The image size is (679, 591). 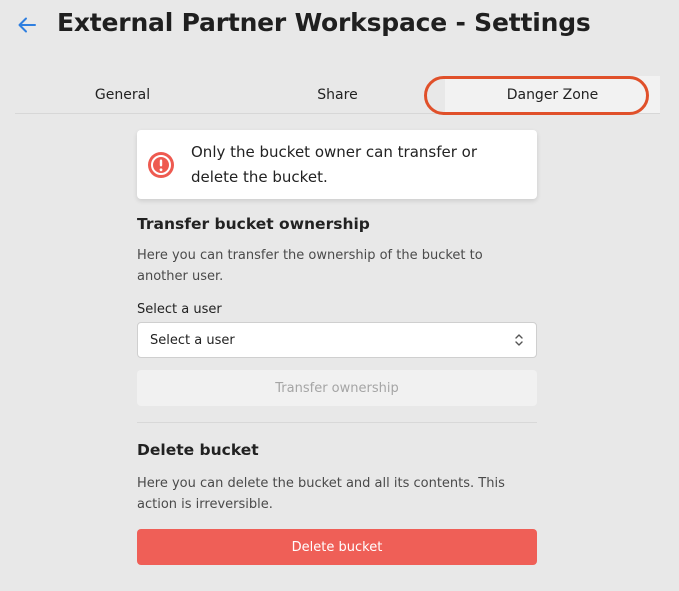 I want to click on settings-tabs: General Share Danger Zone, so click(x=337, y=95).